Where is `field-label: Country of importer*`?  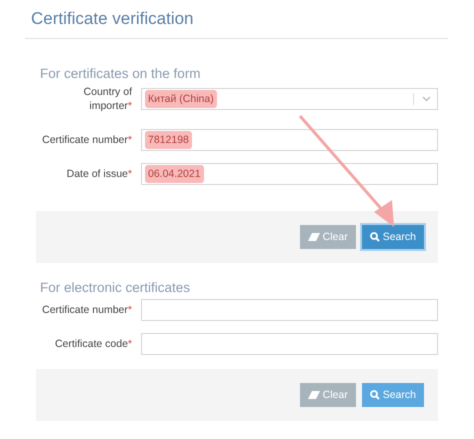
field-label: Country of importer* is located at coordinates (107, 99).